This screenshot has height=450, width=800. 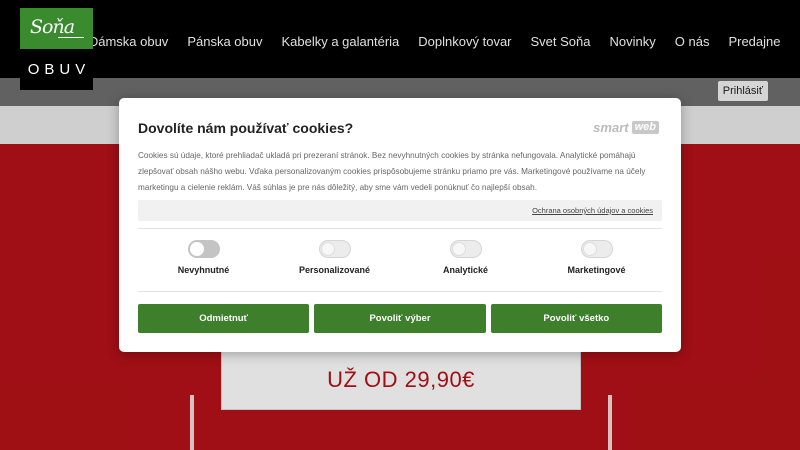 I want to click on toggle-group-analytics: Analytické, so click(x=465, y=257).